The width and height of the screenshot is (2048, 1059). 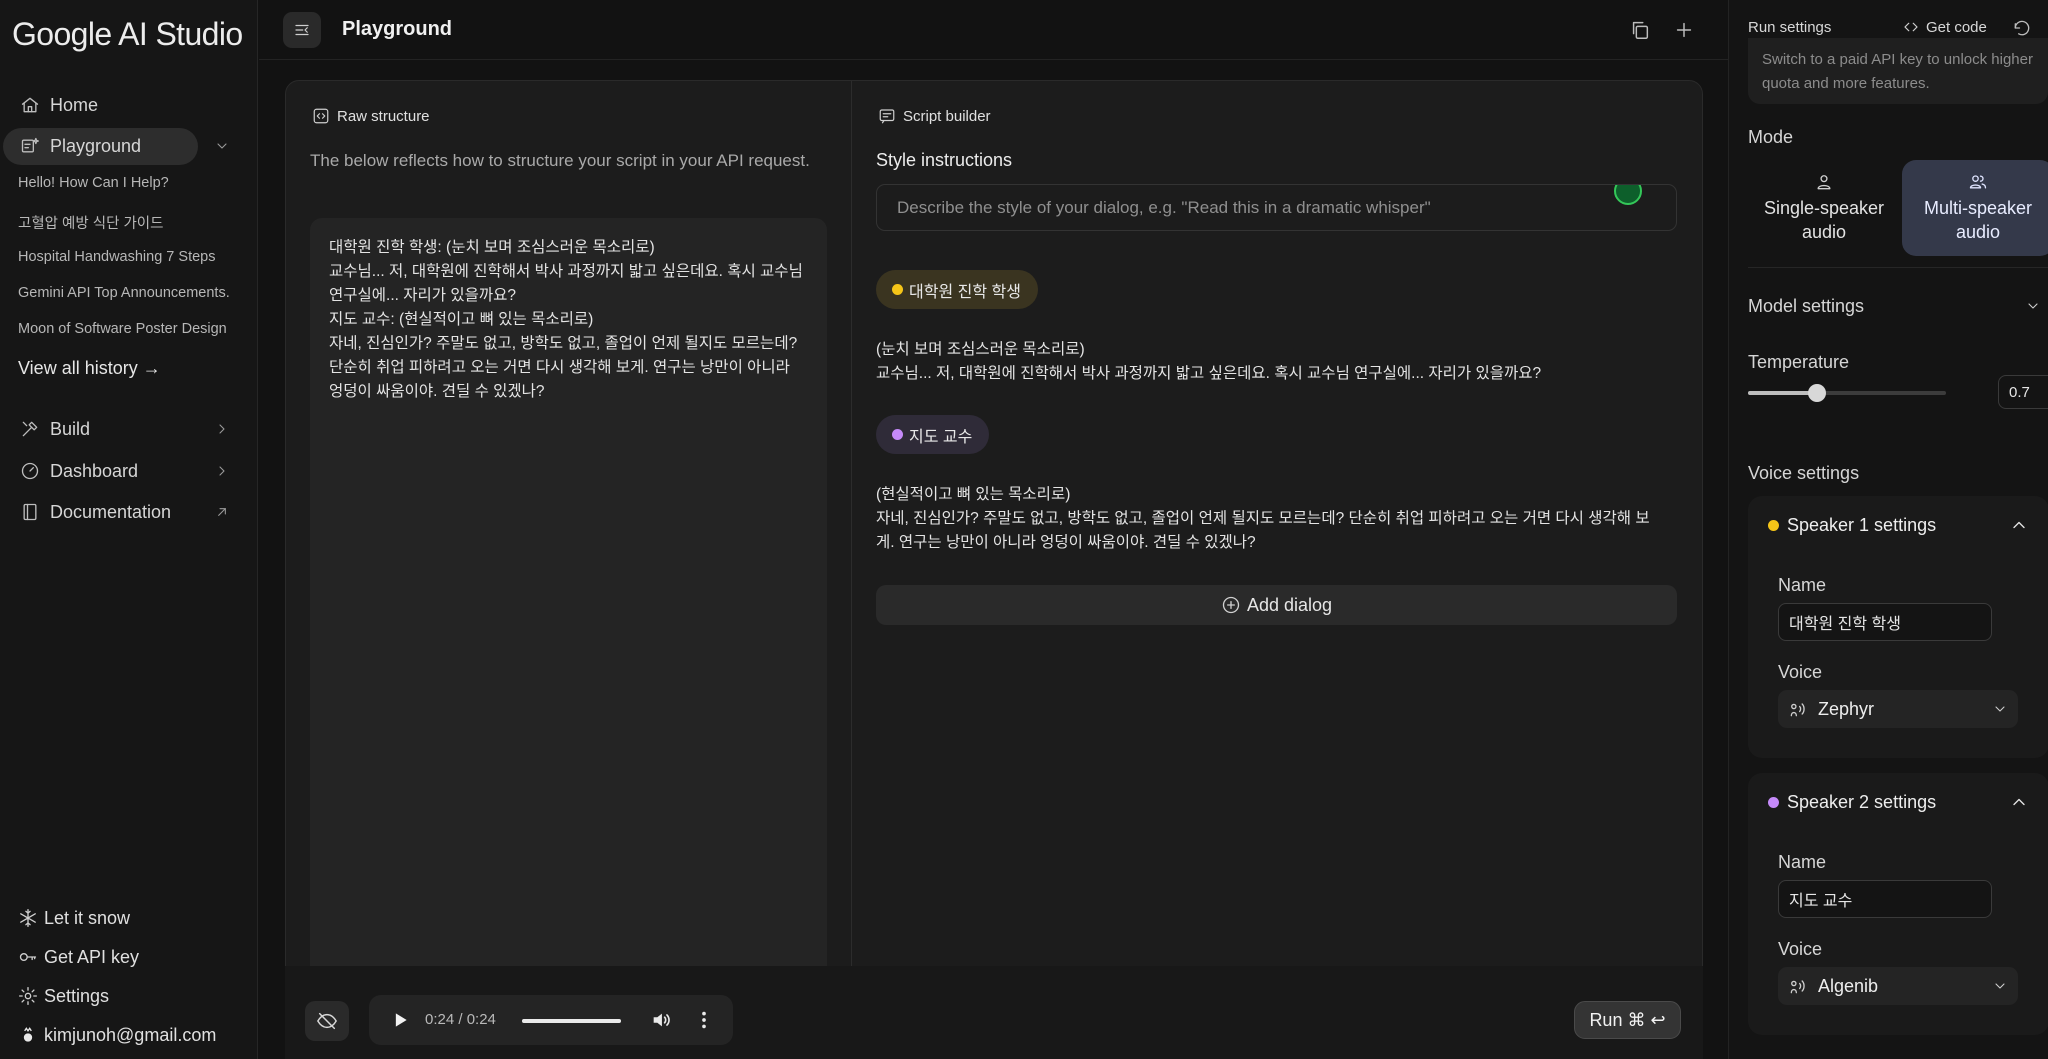 I want to click on settings-button: Settings, so click(x=129, y=996).